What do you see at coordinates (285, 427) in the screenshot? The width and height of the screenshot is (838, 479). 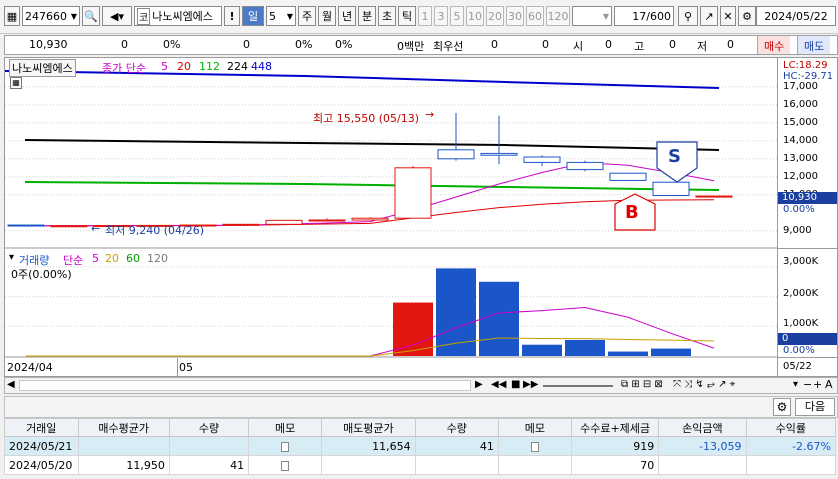 I see `col-buy-memo: 메모` at bounding box center [285, 427].